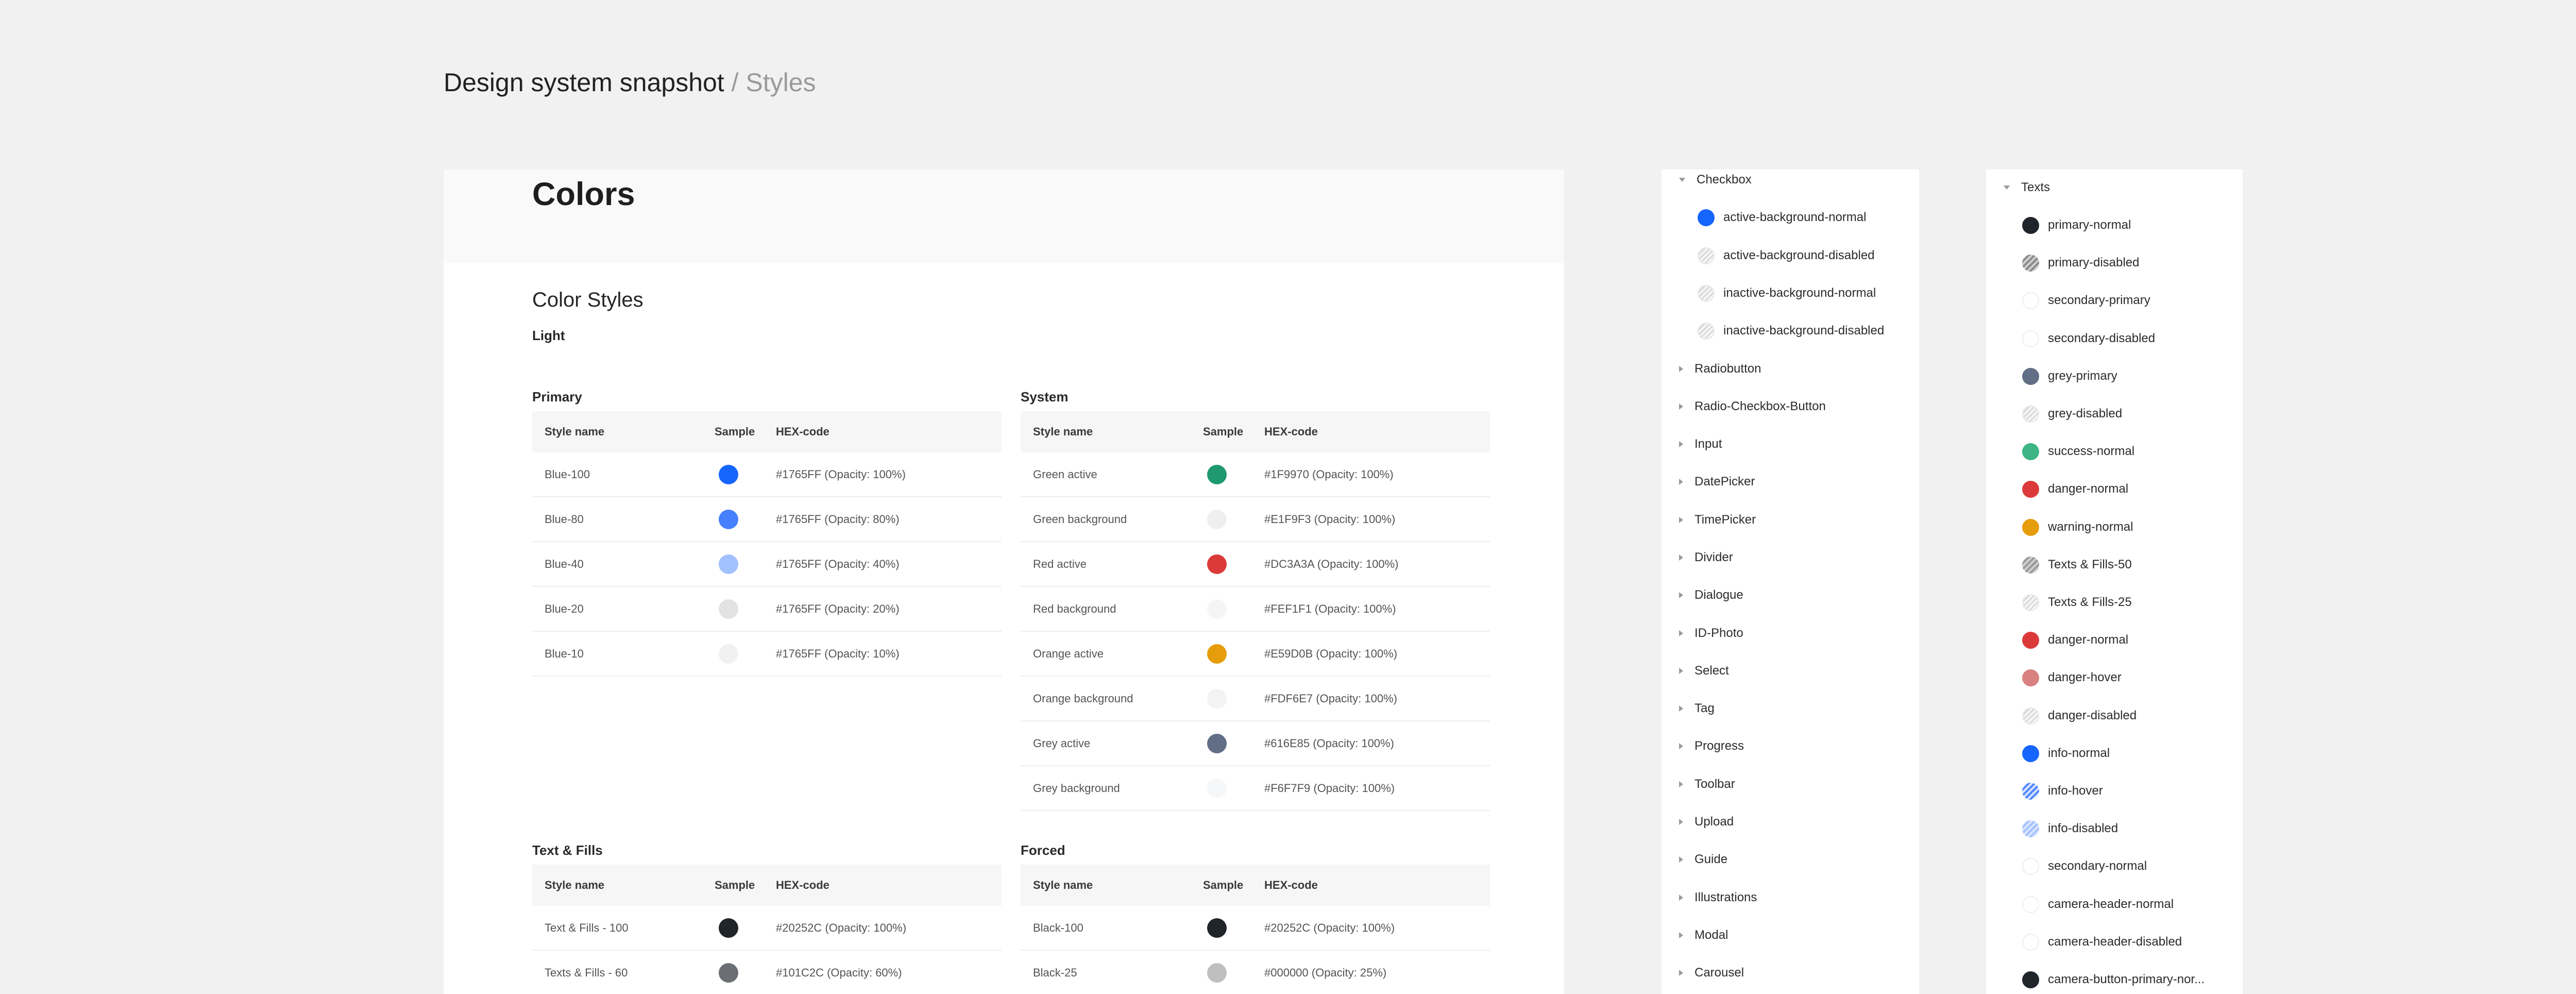 The width and height of the screenshot is (2576, 994). What do you see at coordinates (1718, 595) in the screenshot?
I see `tree-item-label: Dialogue` at bounding box center [1718, 595].